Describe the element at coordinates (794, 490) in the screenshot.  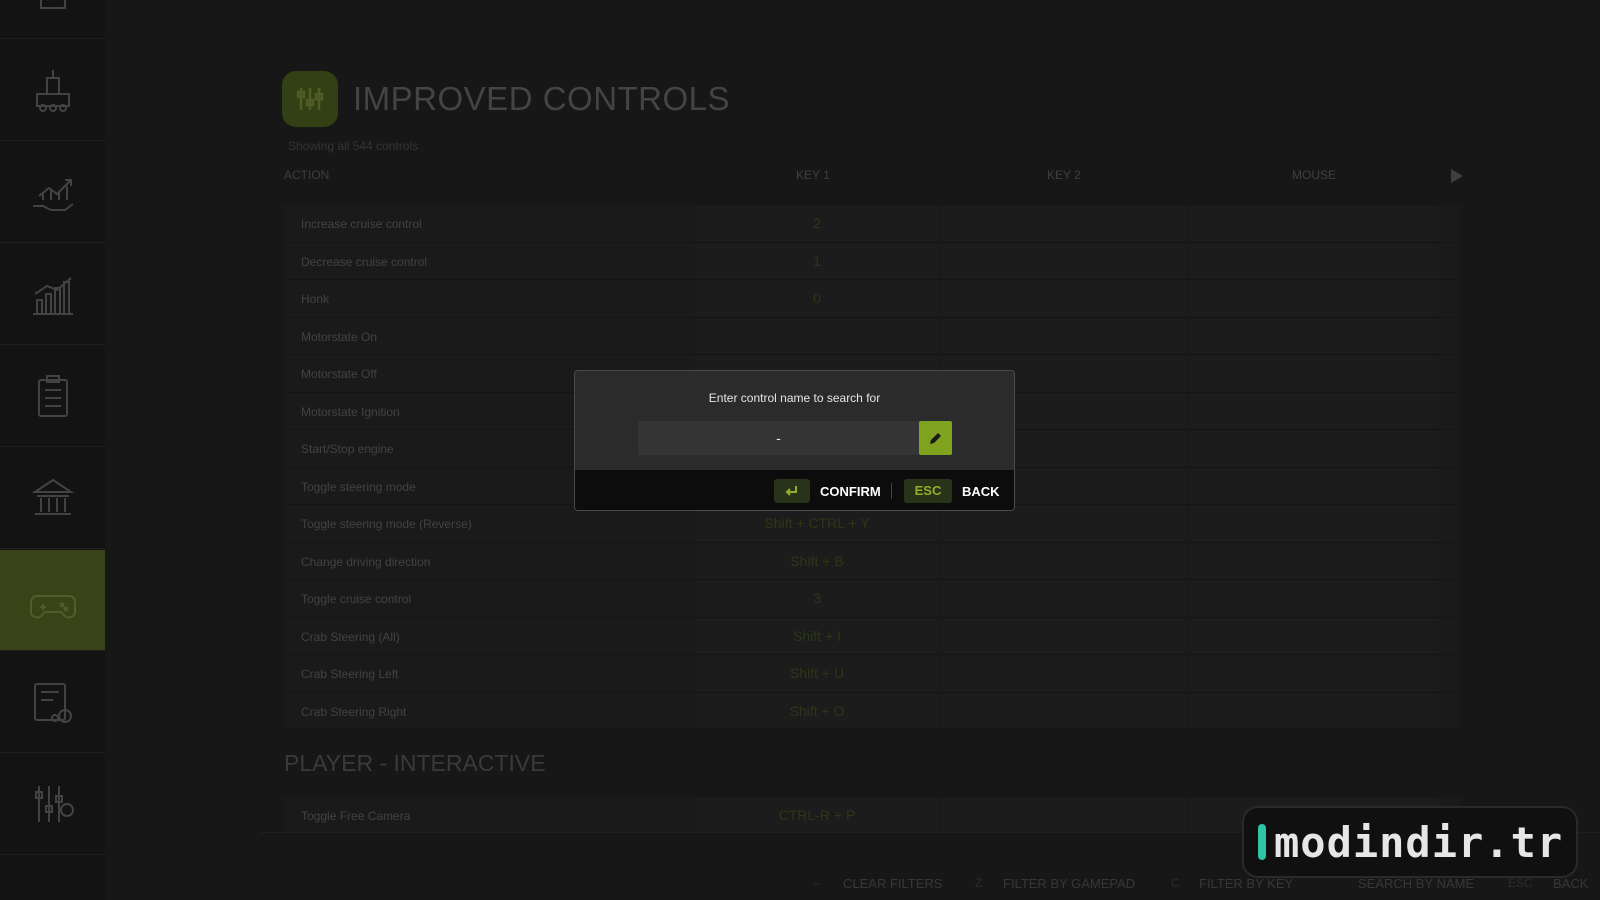
I see `dialog-footer: CONFIRM ESC BACK` at that location.